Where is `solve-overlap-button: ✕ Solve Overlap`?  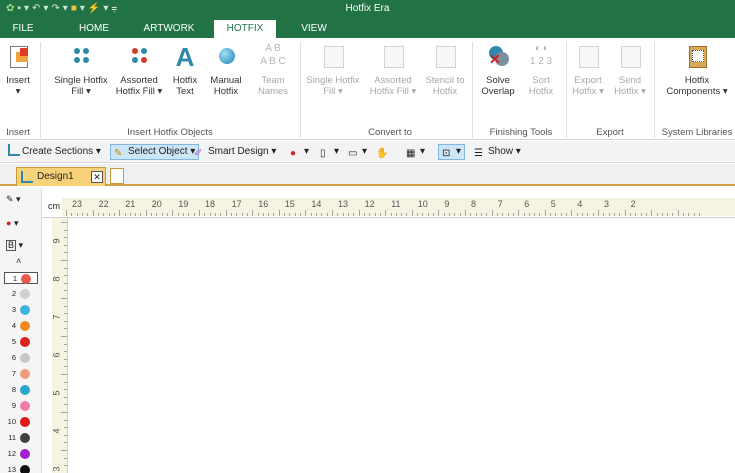 solve-overlap-button: ✕ Solve Overlap is located at coordinates (498, 69).